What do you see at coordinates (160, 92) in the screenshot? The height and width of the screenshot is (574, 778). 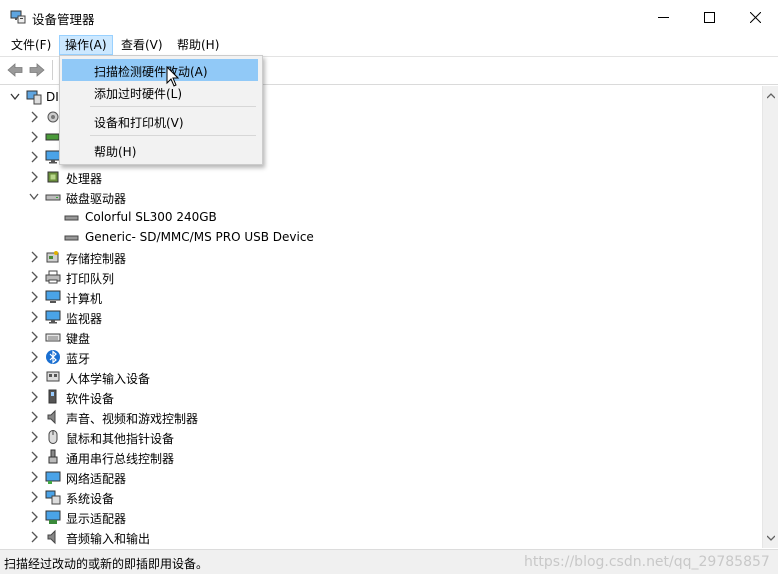 I see `menu-add-legacy-hardware: 添加过时硬件(L)` at bounding box center [160, 92].